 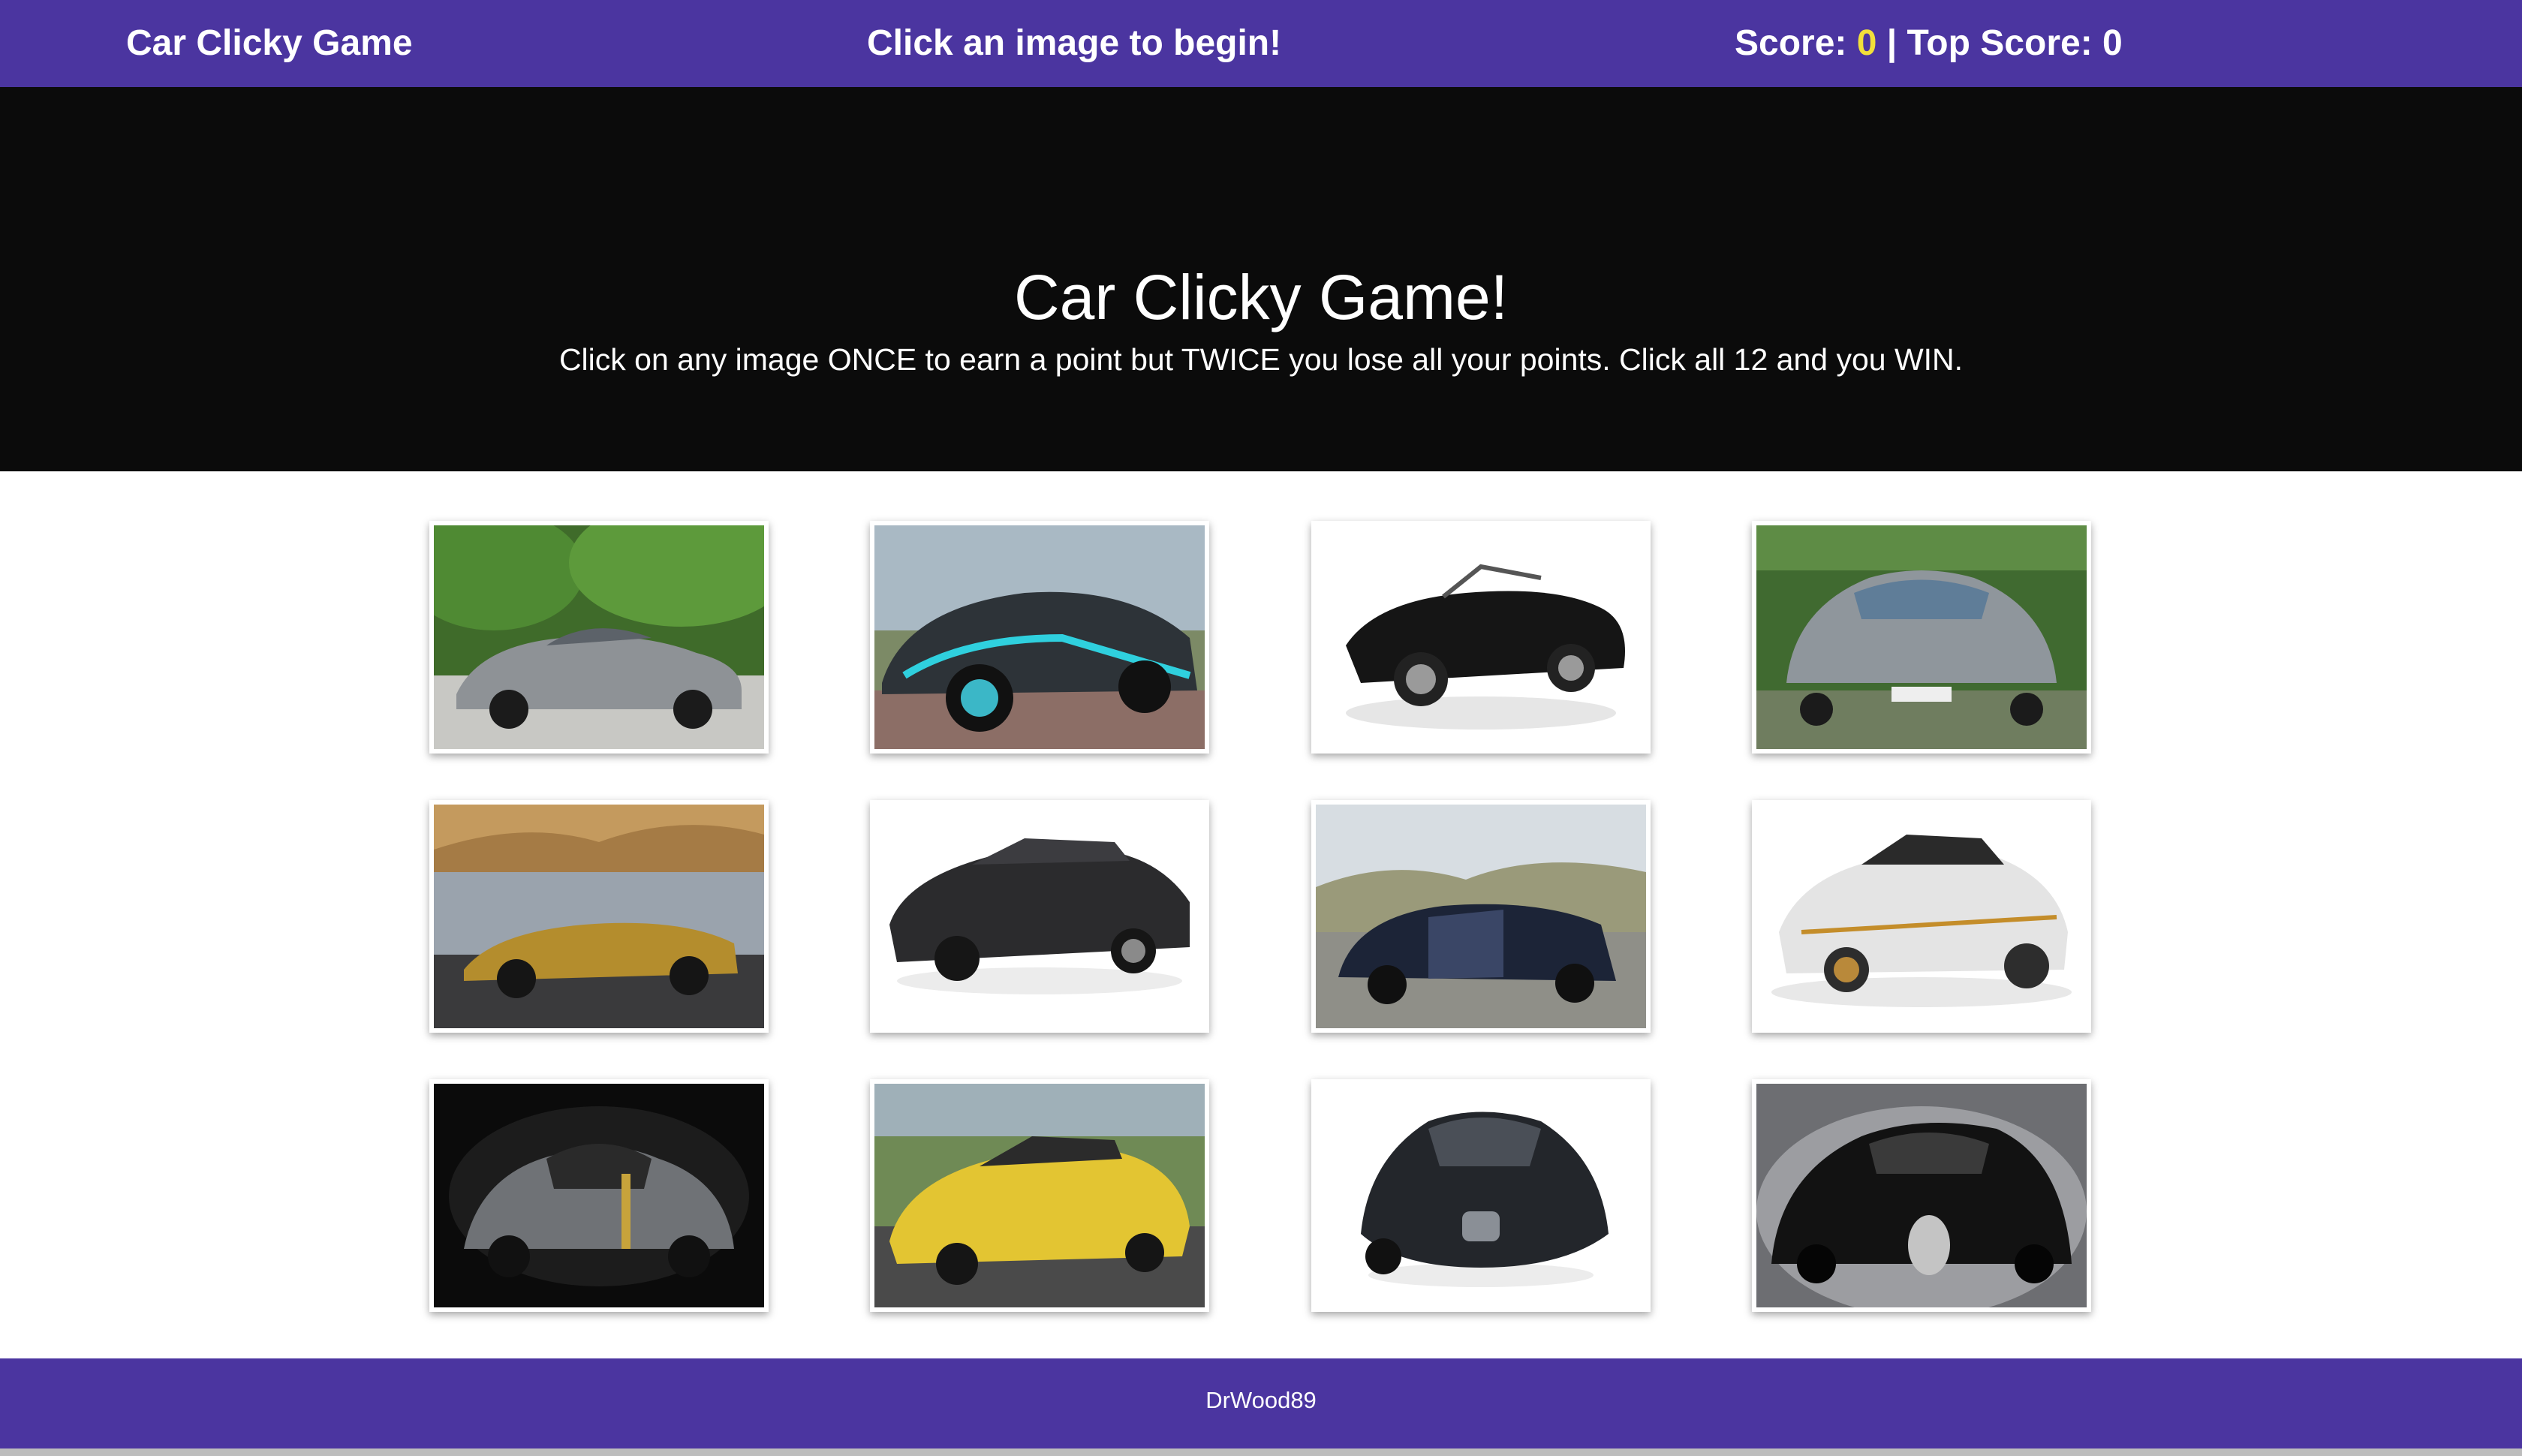 What do you see at coordinates (269, 43) in the screenshot?
I see `brand-title: Car Clicky Game` at bounding box center [269, 43].